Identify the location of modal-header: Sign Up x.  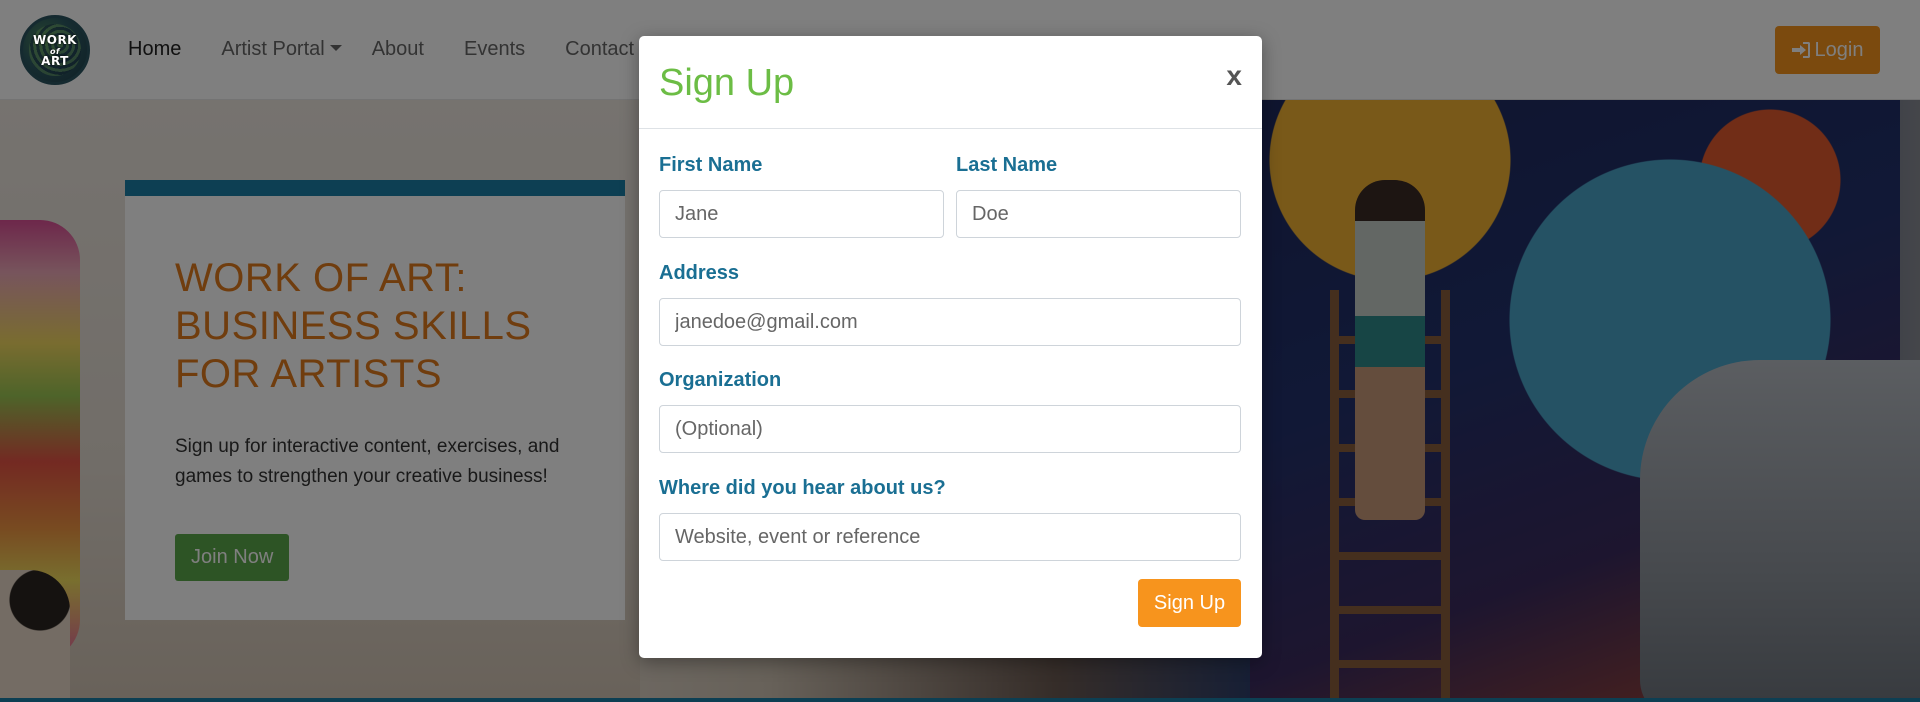
(950, 82).